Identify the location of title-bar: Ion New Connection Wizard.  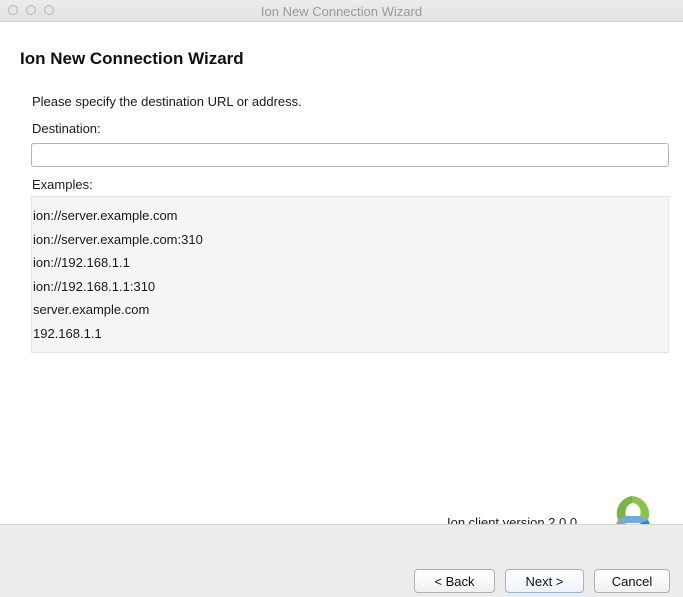
(341, 11).